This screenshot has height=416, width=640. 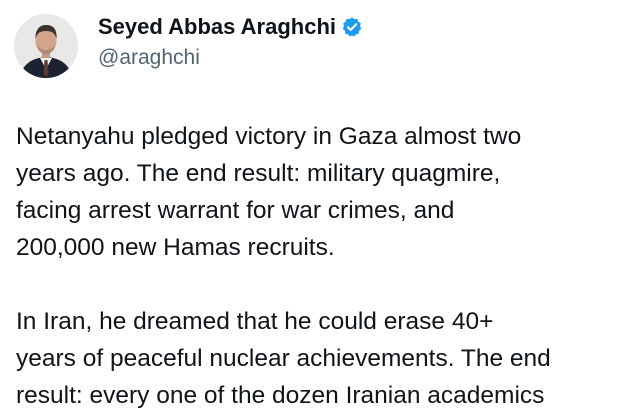 I want to click on author-handle: @araghchi, so click(x=230, y=58).